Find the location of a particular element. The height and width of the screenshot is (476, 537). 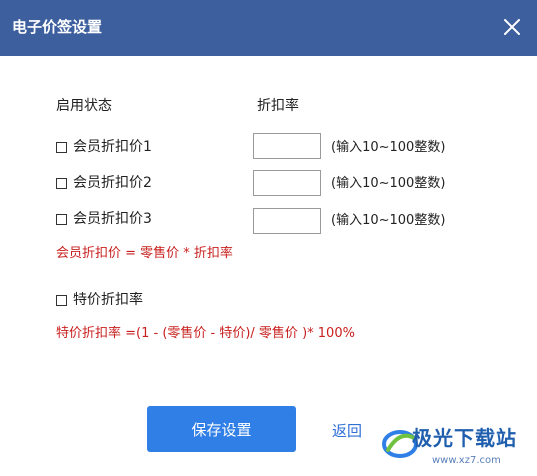

member-discount-3-checkbox is located at coordinates (61, 219).